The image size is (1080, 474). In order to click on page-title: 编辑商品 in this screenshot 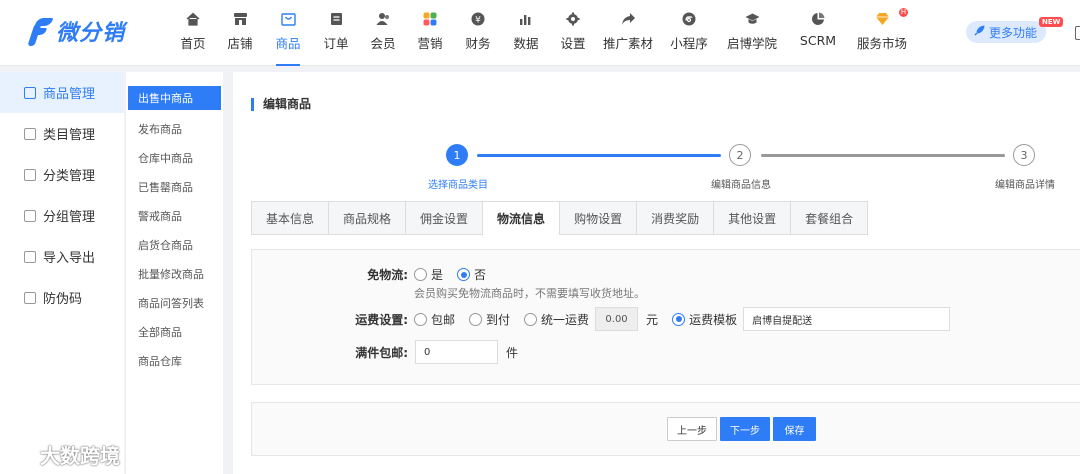, I will do `click(281, 104)`.